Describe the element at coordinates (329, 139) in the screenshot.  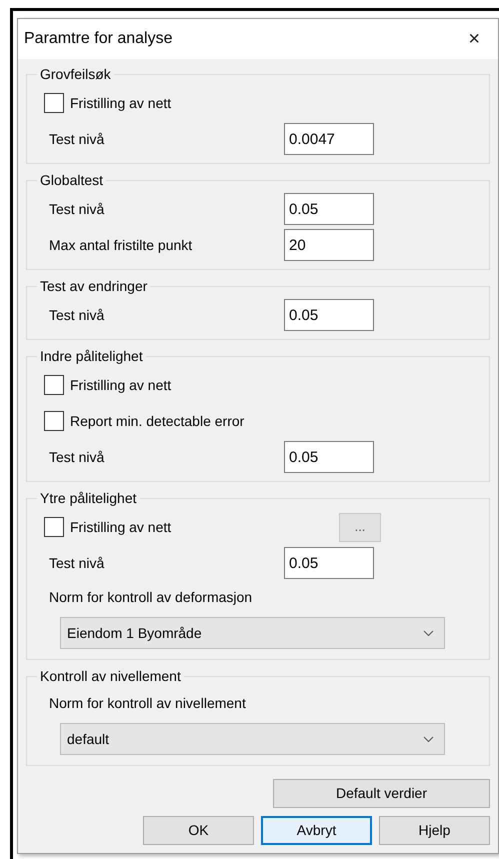
I see `input-field: 0.0047` at that location.